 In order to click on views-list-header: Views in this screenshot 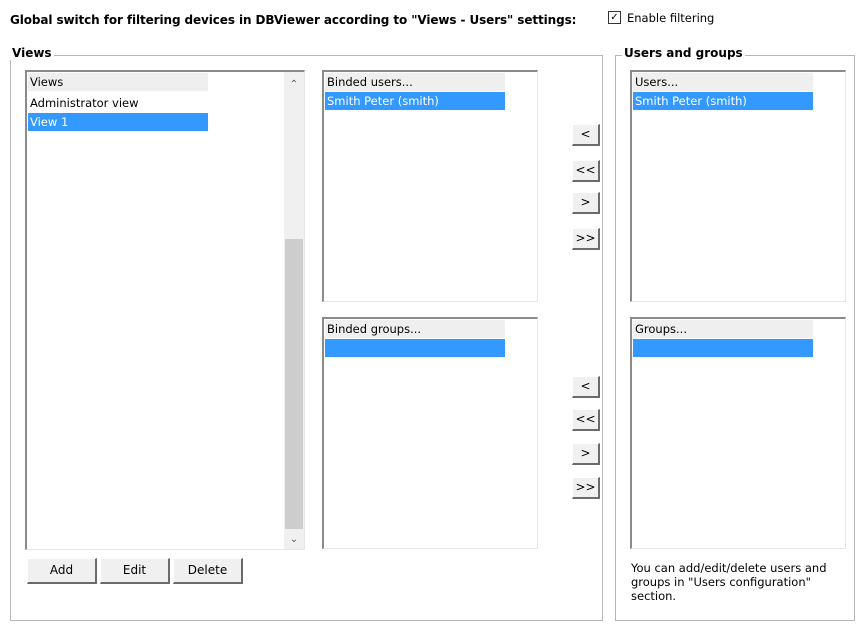, I will do `click(118, 82)`.